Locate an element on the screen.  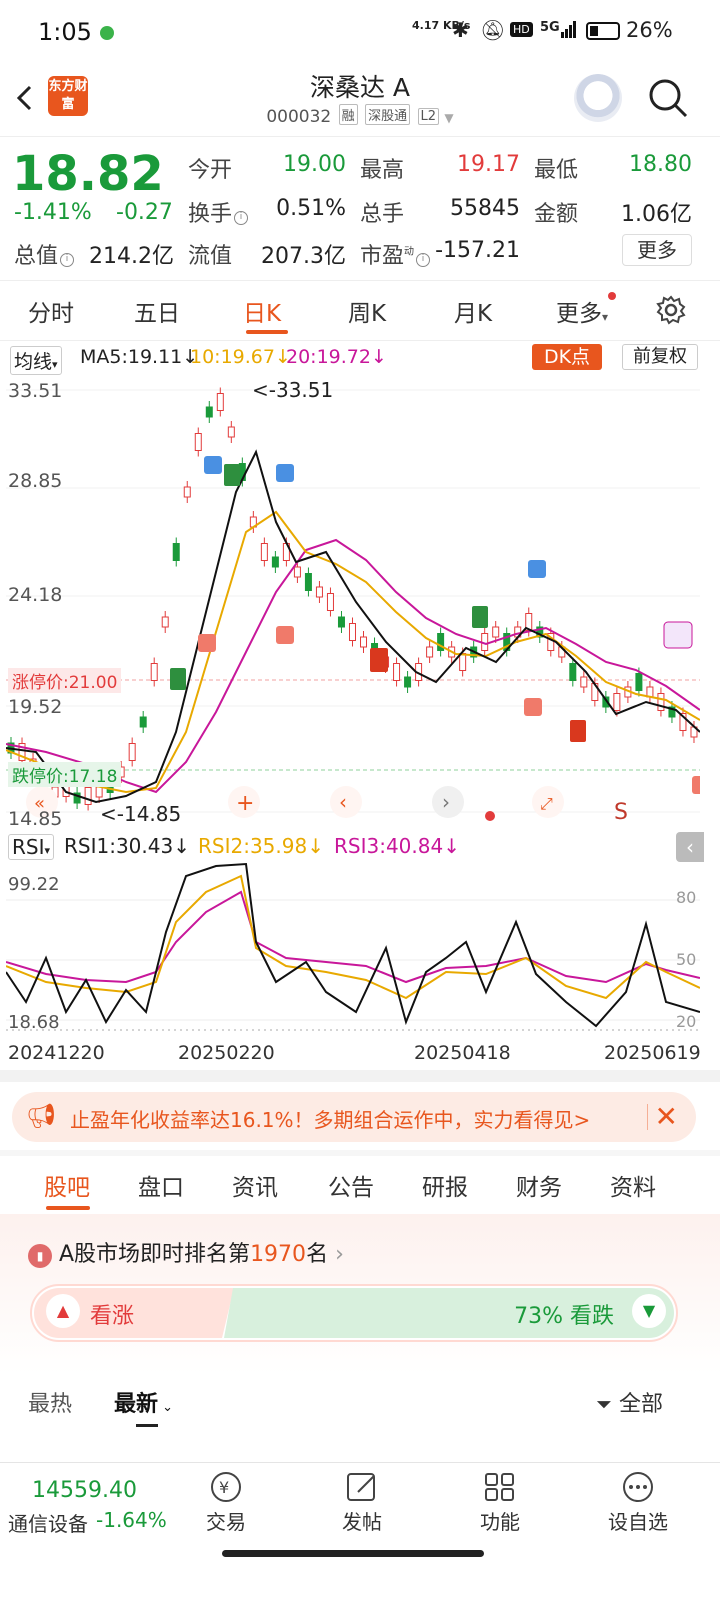
nav-trade: 交易 is located at coordinates (226, 1520).